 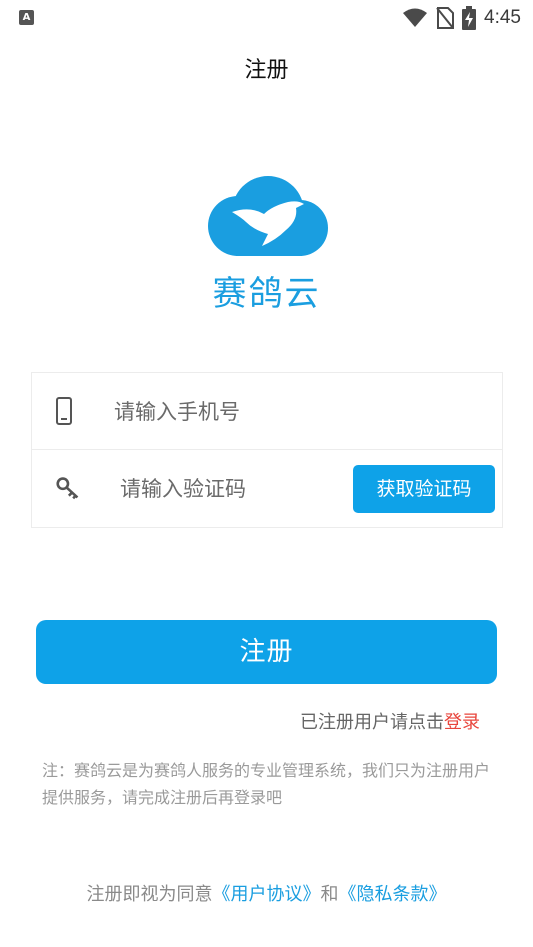 I want to click on login-link: 登录, so click(x=462, y=722).